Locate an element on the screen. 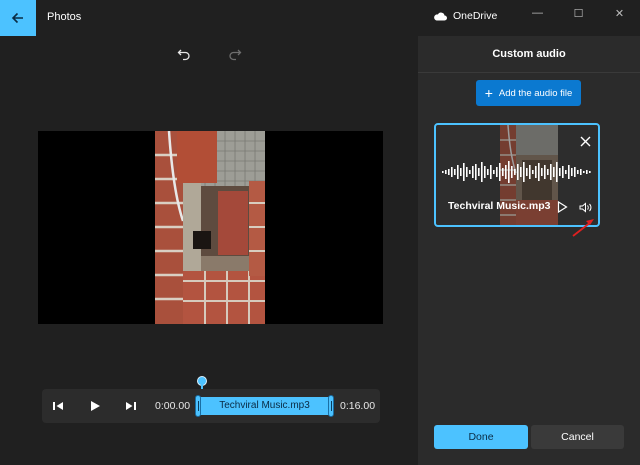 Image resolution: width=640 pixels, height=465 pixels. volume-icon is located at coordinates (585, 207).